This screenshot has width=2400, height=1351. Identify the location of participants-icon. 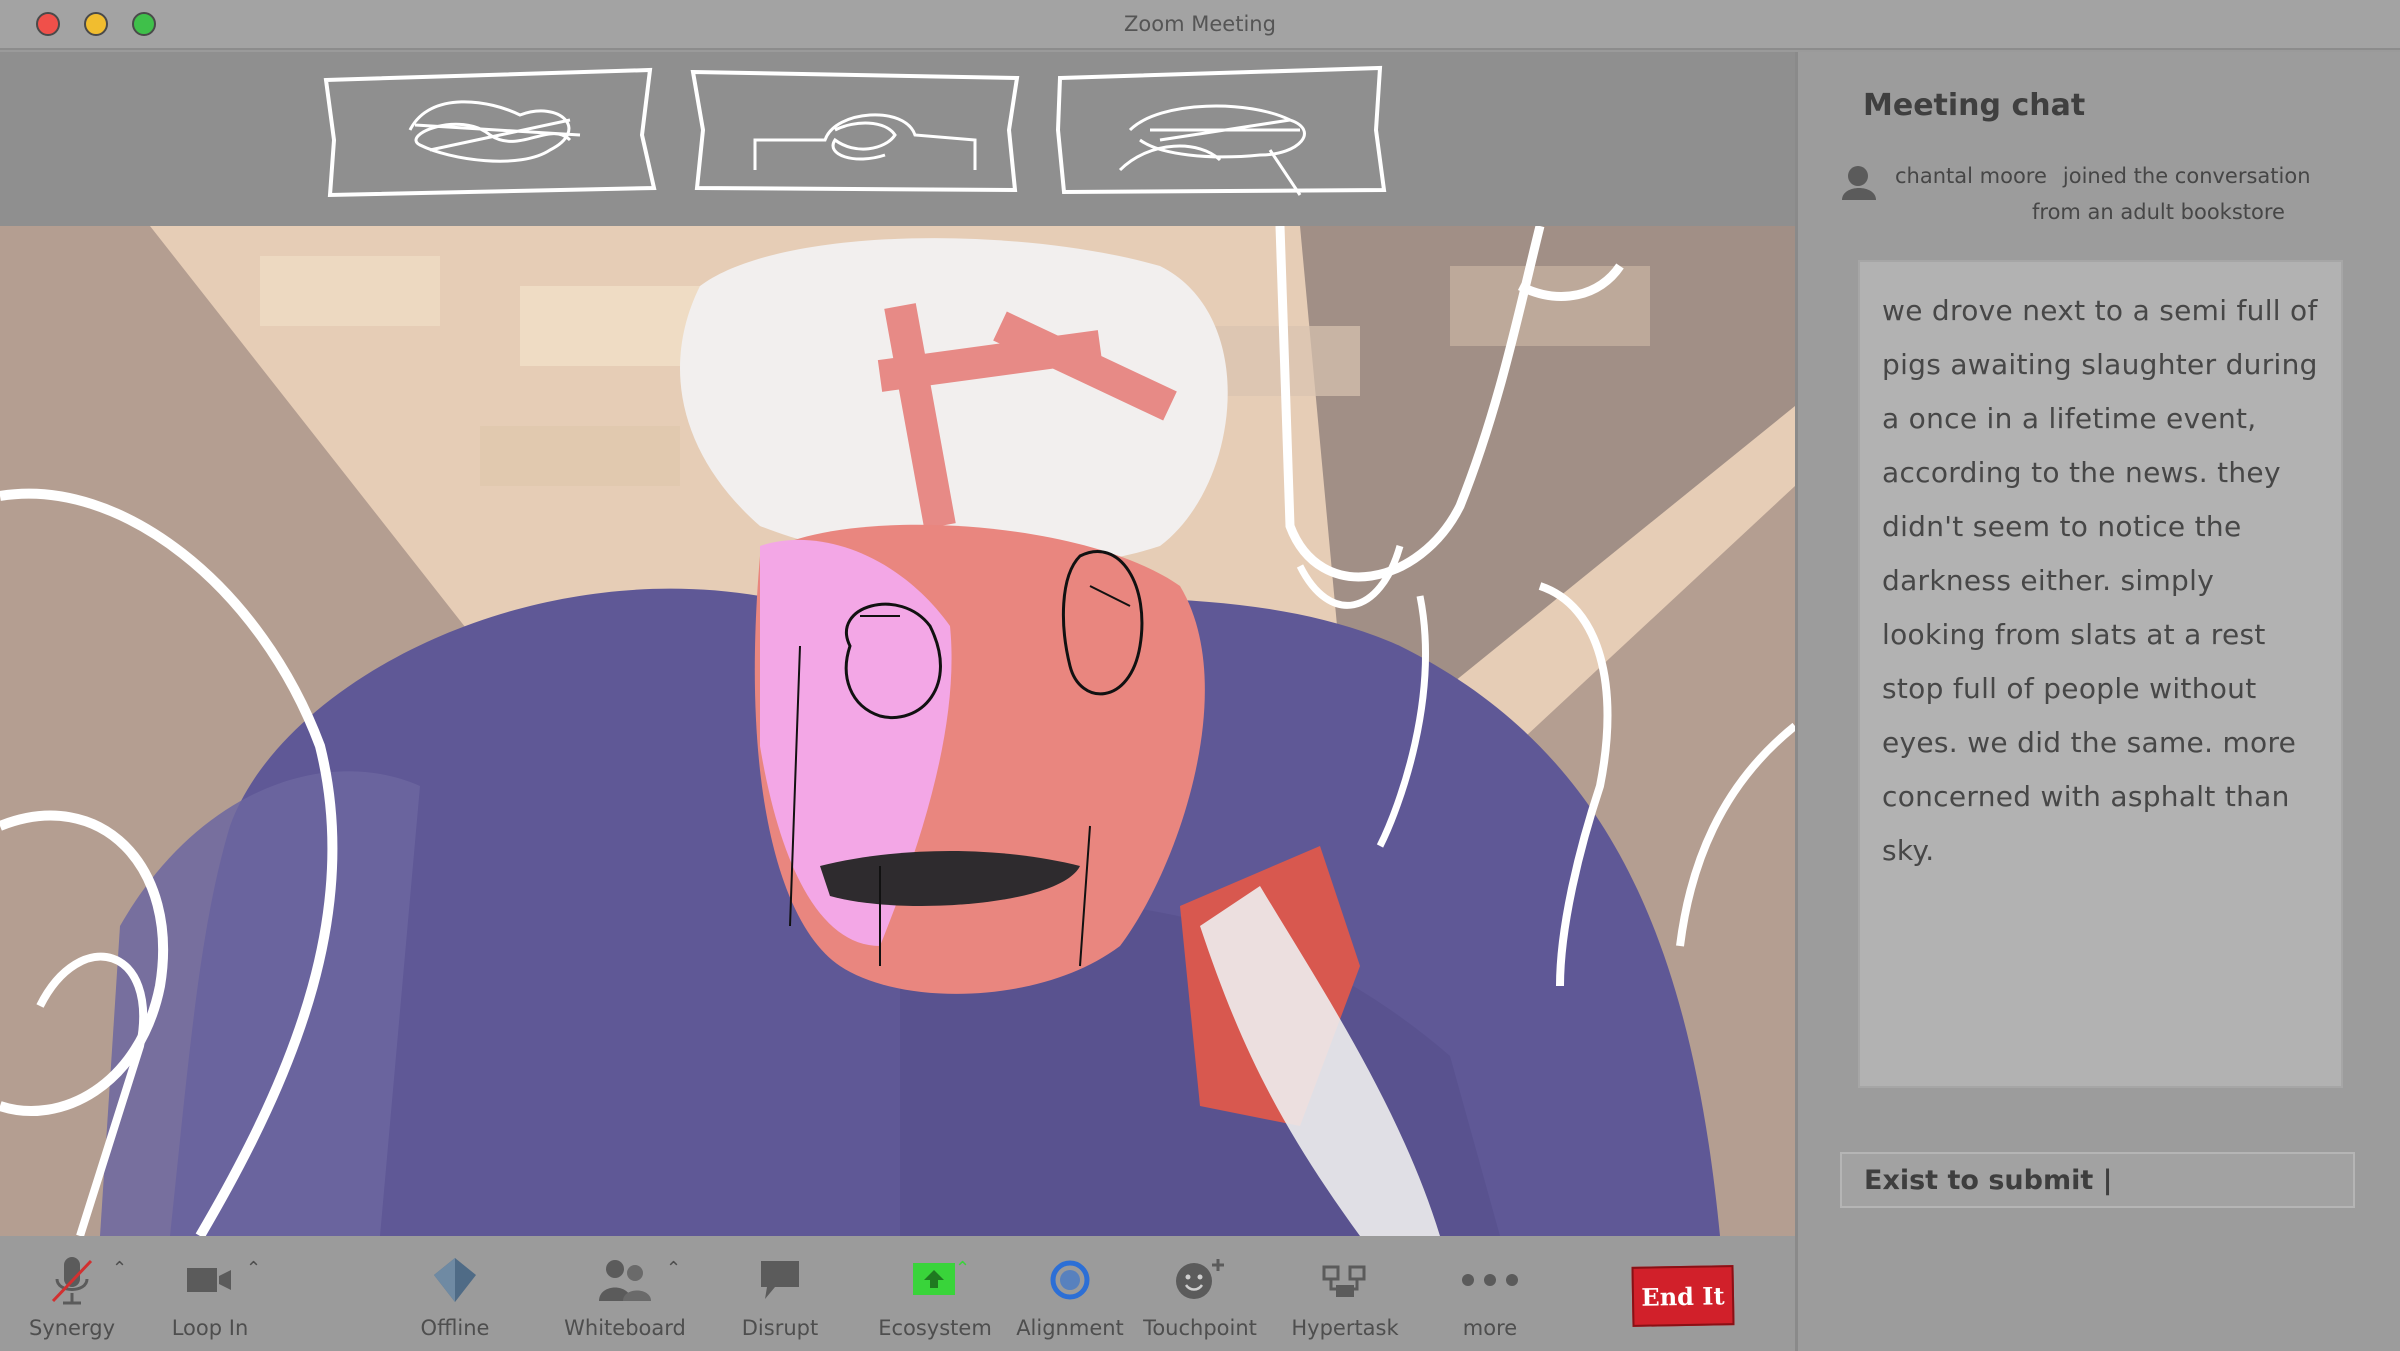
(625, 1280).